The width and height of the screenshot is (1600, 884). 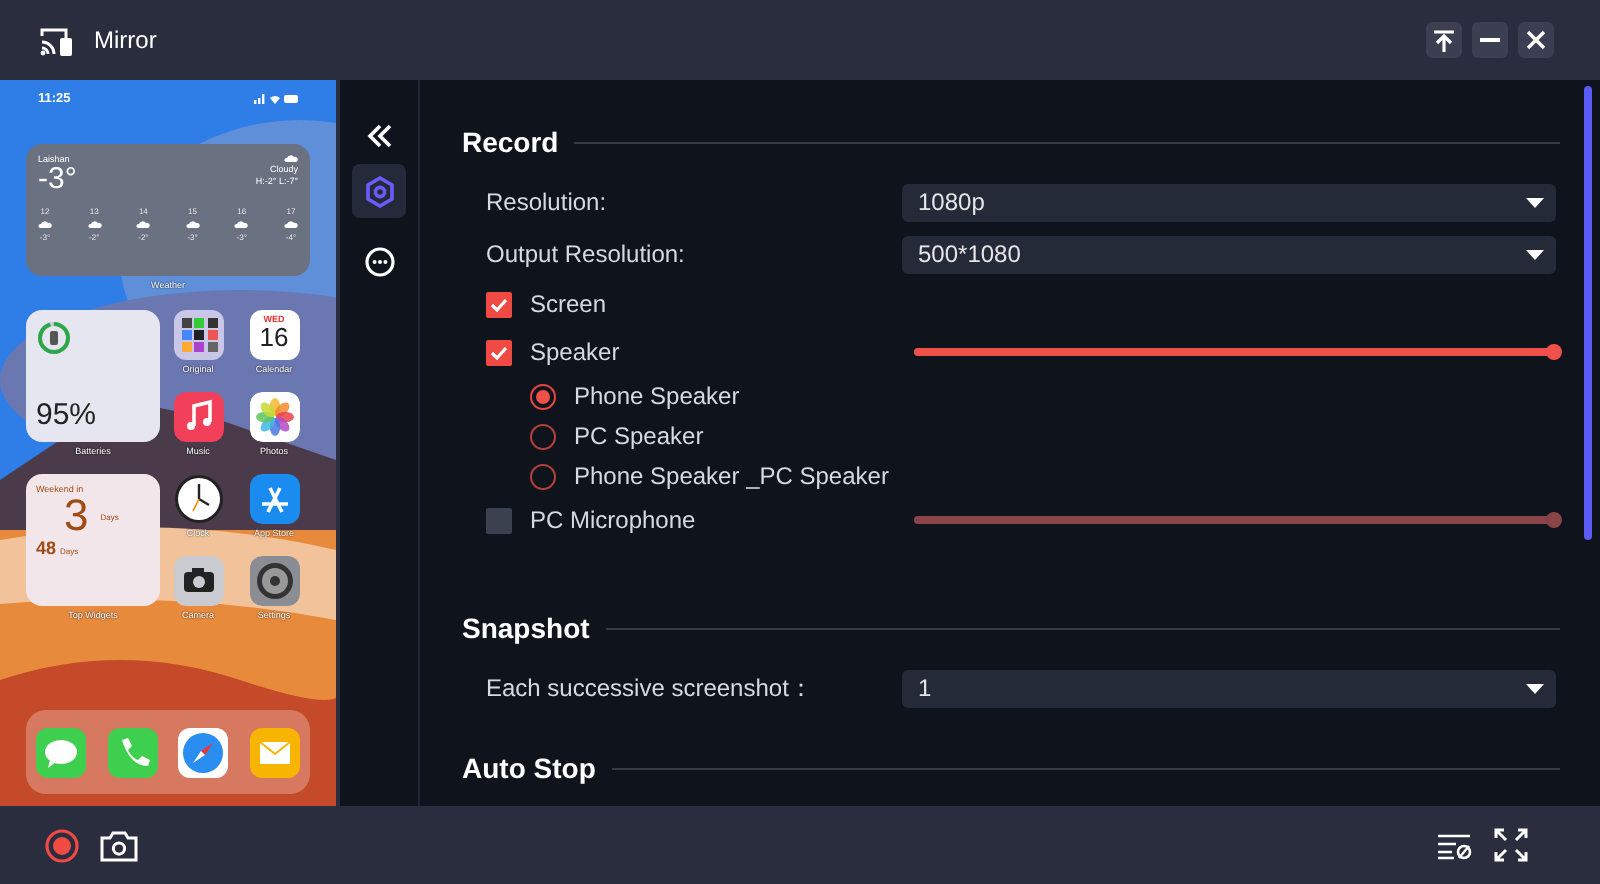 What do you see at coordinates (1588, 313) in the screenshot?
I see `scrollbar` at bounding box center [1588, 313].